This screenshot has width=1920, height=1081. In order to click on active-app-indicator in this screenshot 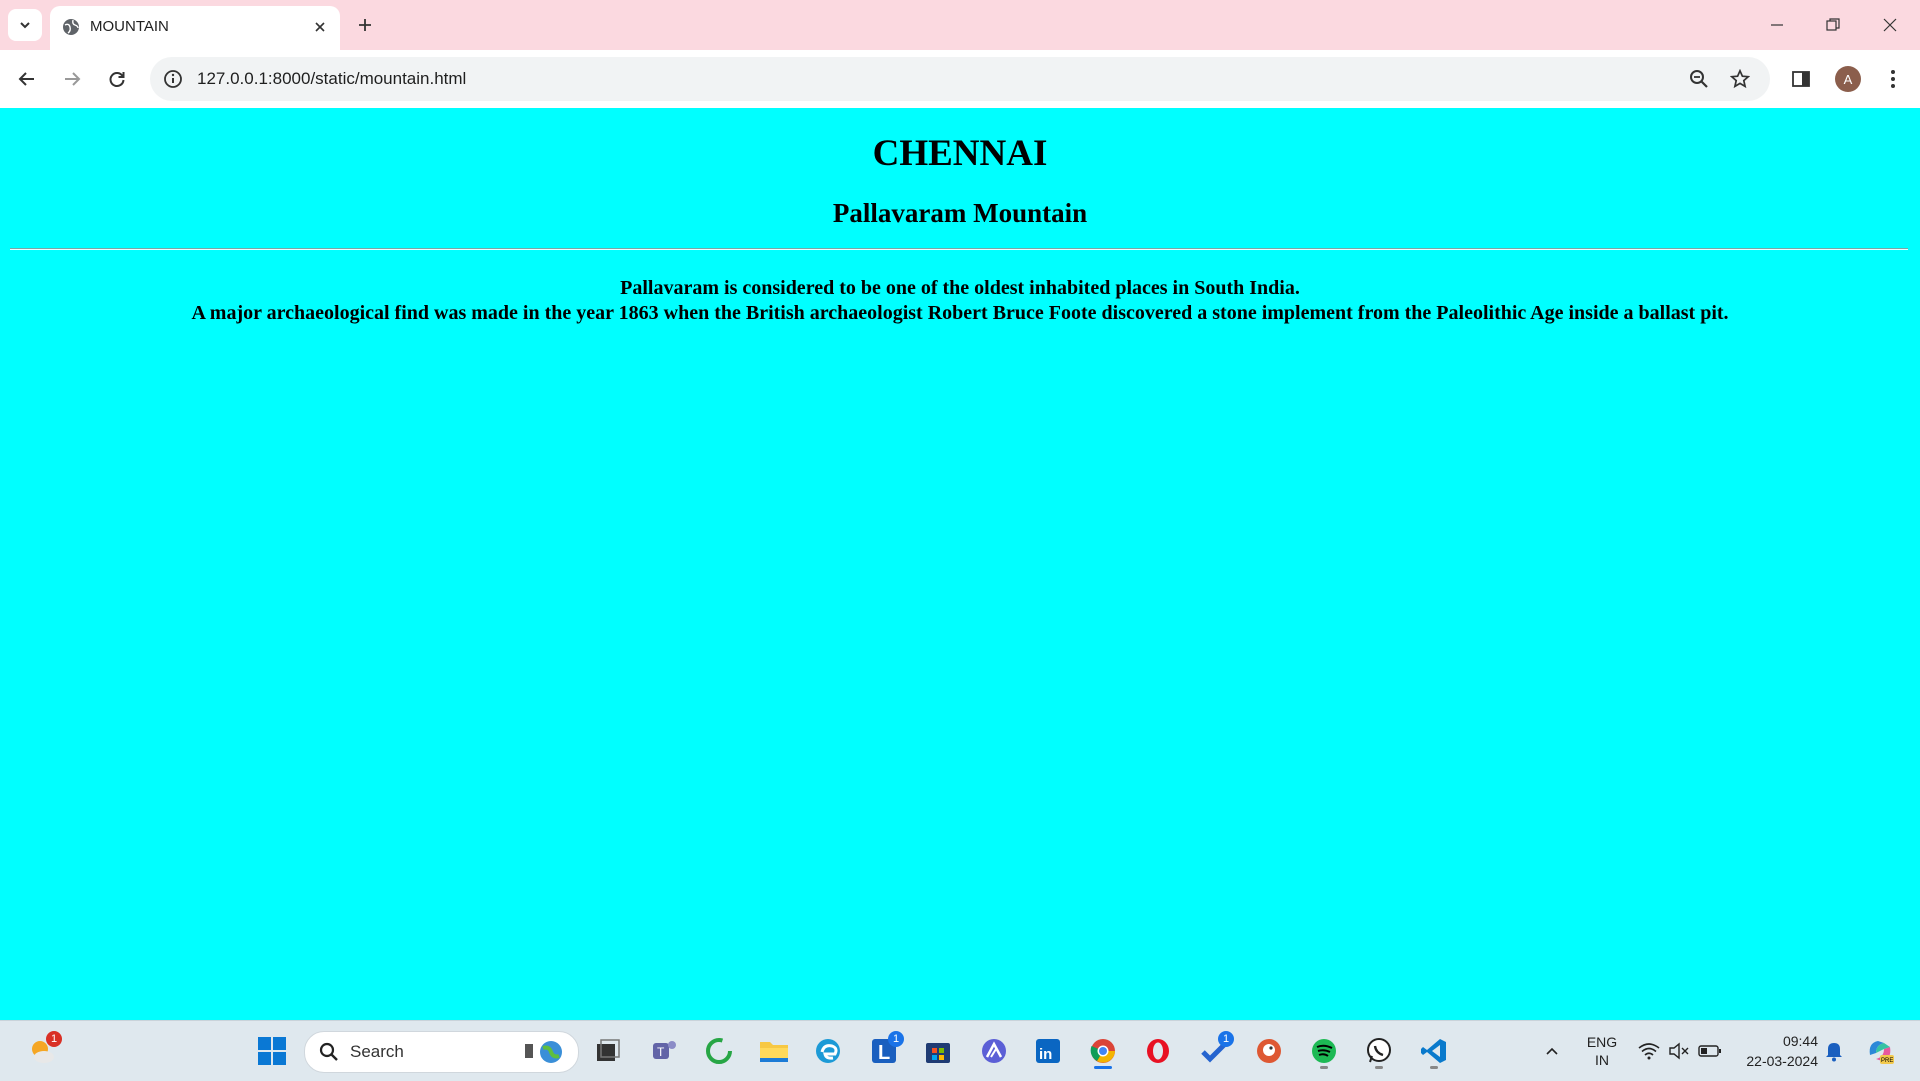, I will do `click(1103, 1067)`.